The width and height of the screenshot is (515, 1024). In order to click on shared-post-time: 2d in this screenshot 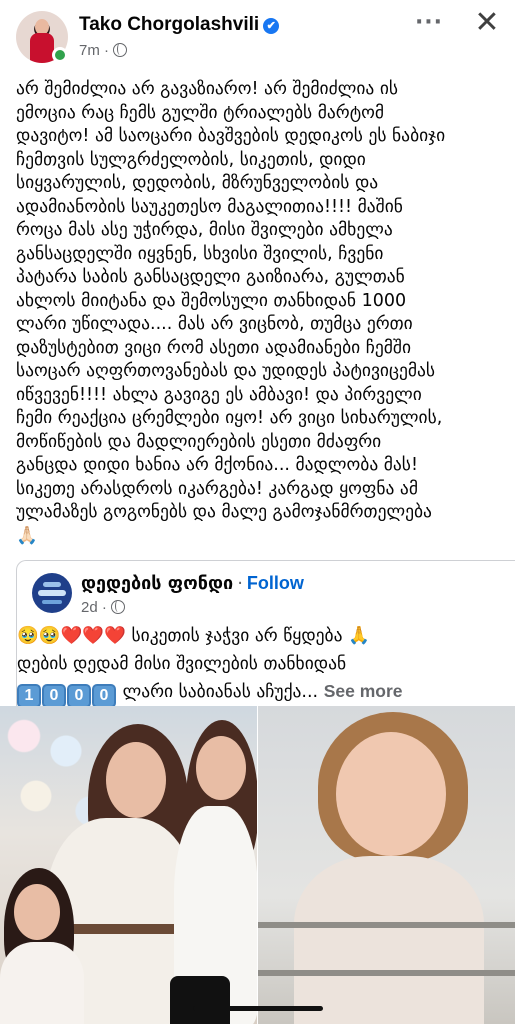, I will do `click(89, 607)`.